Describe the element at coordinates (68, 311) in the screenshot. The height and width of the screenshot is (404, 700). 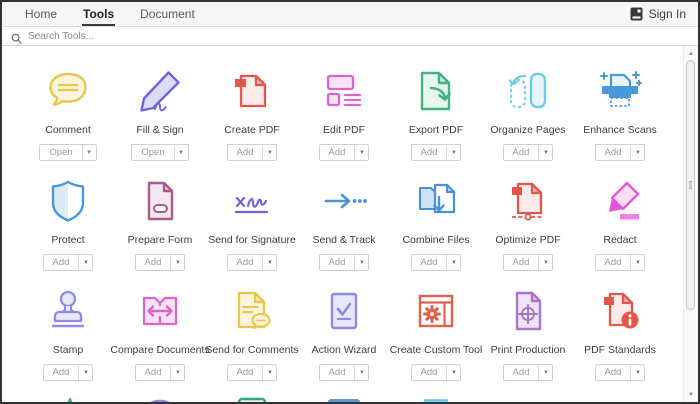
I see `stamp-icon` at that location.